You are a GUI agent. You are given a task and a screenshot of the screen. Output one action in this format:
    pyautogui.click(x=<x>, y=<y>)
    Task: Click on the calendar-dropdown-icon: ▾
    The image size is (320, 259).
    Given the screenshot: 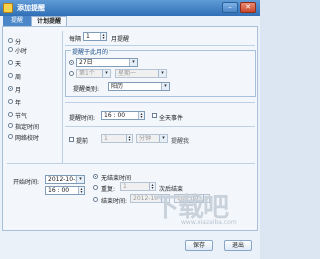 What is the action you would take?
    pyautogui.click(x=80, y=179)
    